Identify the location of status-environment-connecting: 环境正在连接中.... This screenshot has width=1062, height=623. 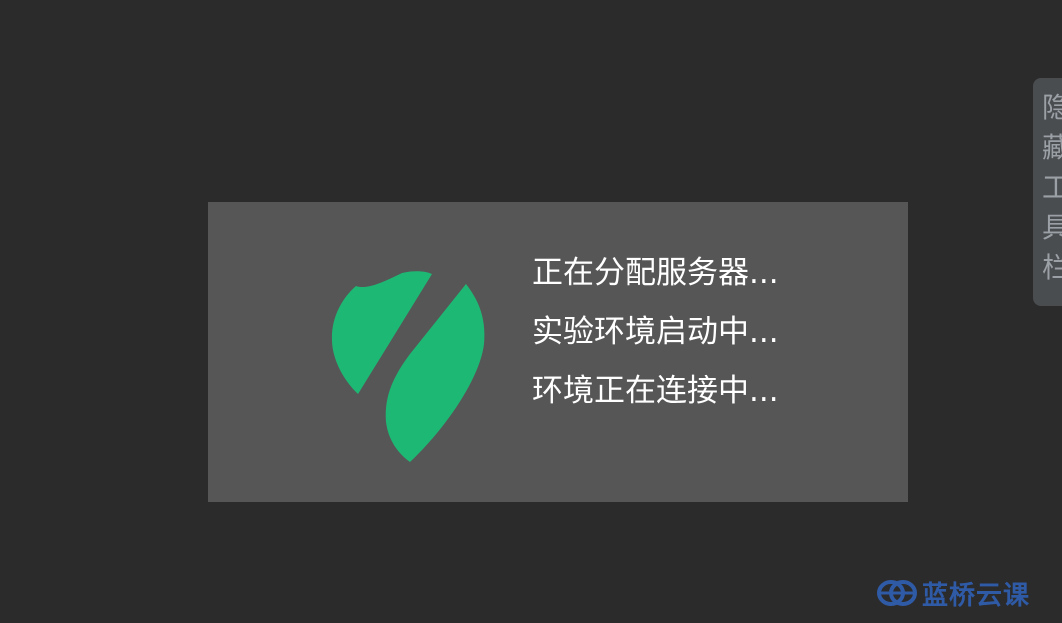
(655, 391).